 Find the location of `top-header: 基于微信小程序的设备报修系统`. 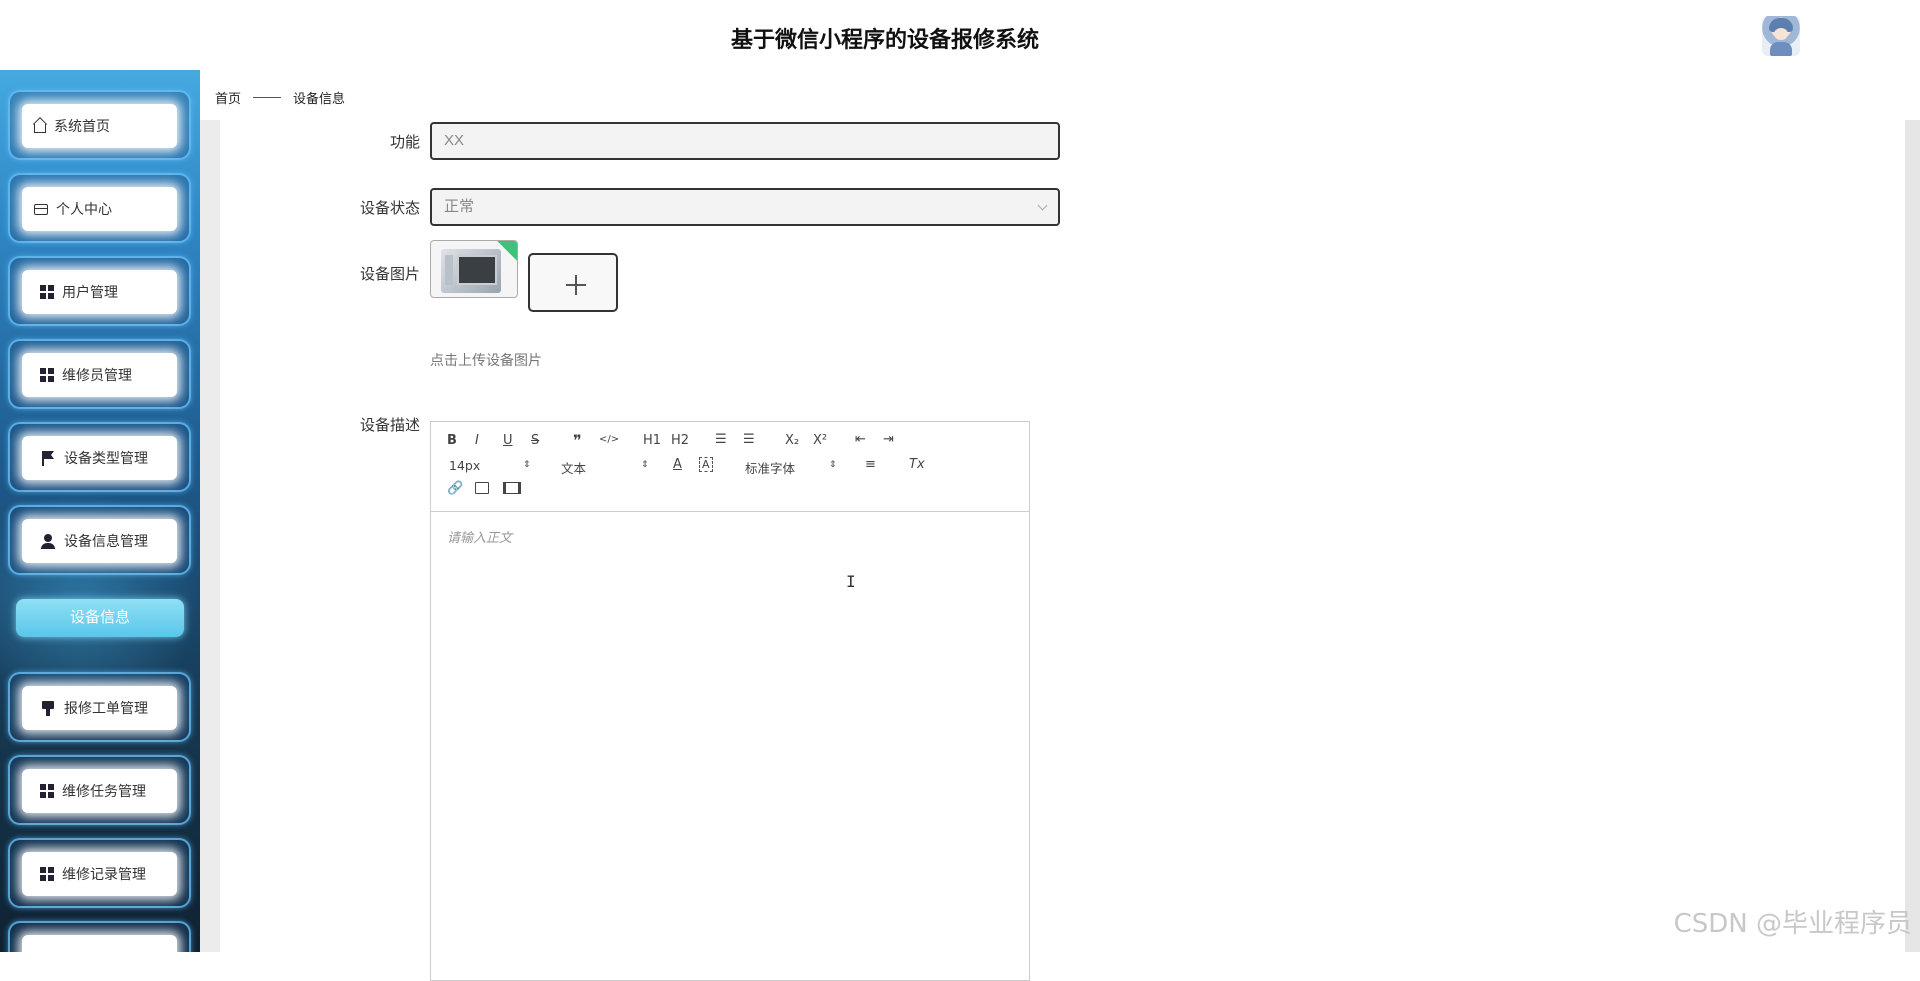

top-header: 基于微信小程序的设备报修系统 is located at coordinates (960, 35).